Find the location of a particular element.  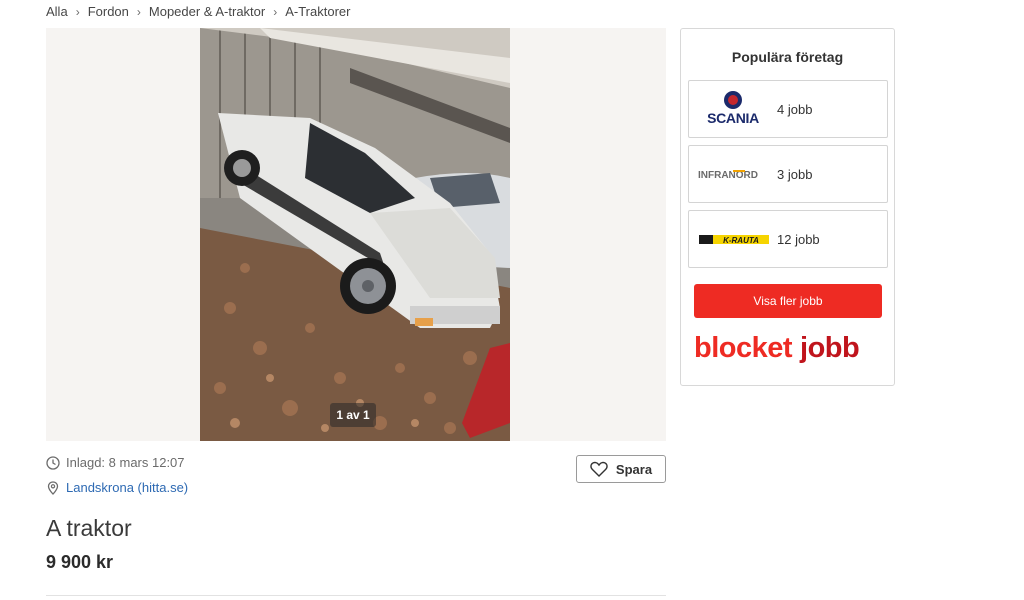

panel-heading: Populära företag is located at coordinates (787, 57).